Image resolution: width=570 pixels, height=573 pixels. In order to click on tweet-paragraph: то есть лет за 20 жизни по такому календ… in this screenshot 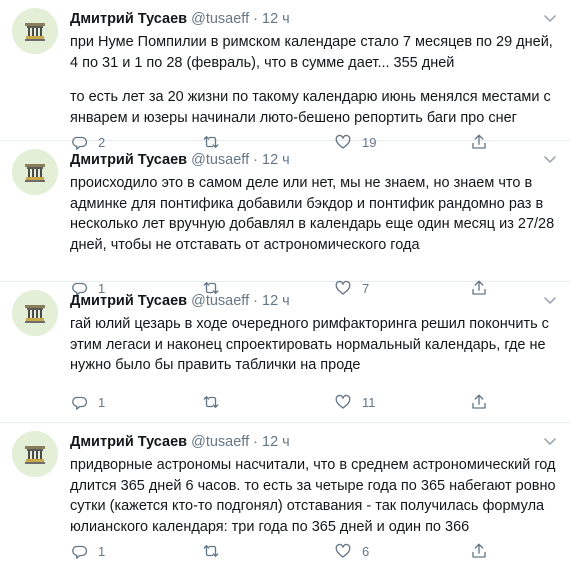, I will do `click(310, 107)`.